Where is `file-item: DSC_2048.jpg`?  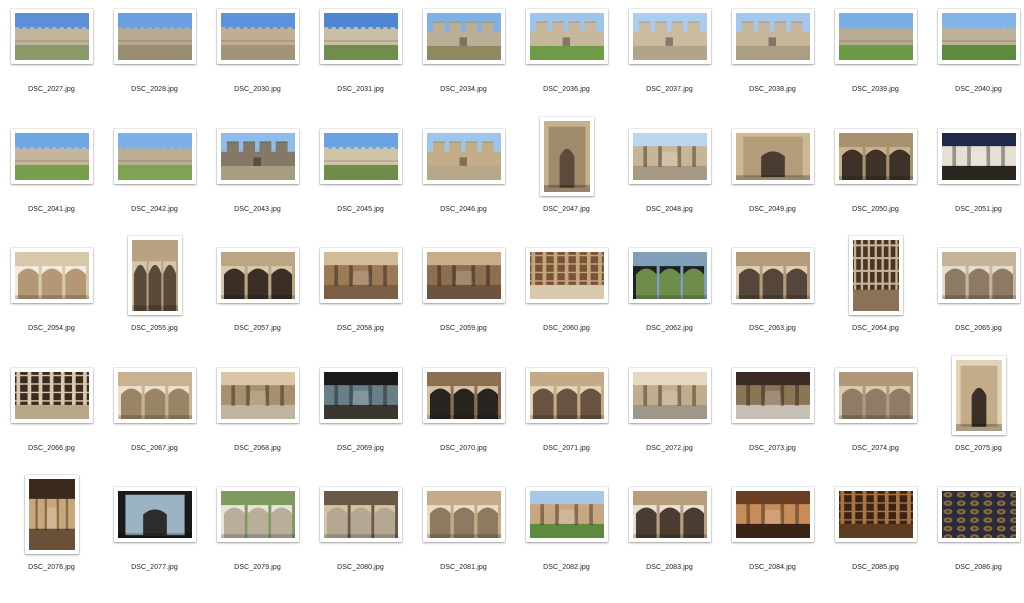 file-item: DSC_2048.jpg is located at coordinates (669, 185).